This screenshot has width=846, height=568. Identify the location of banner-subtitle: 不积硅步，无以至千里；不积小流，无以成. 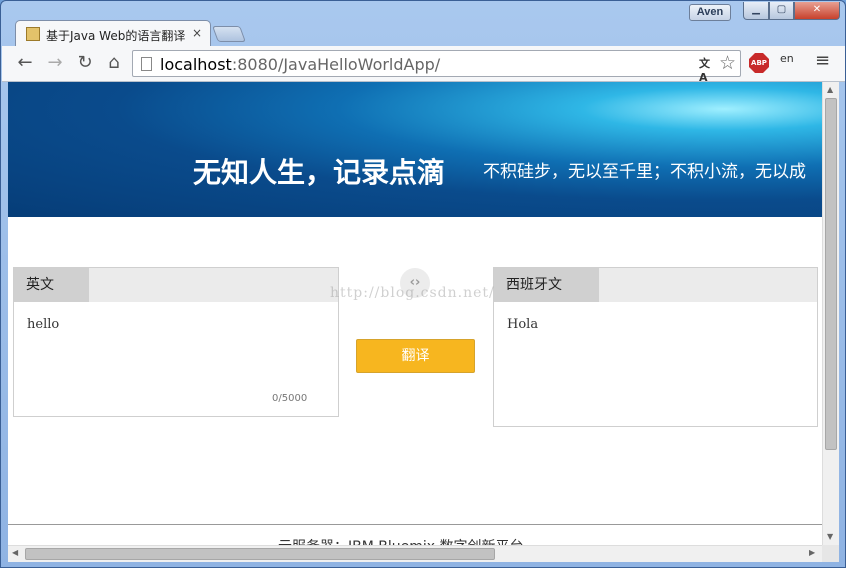
(644, 172).